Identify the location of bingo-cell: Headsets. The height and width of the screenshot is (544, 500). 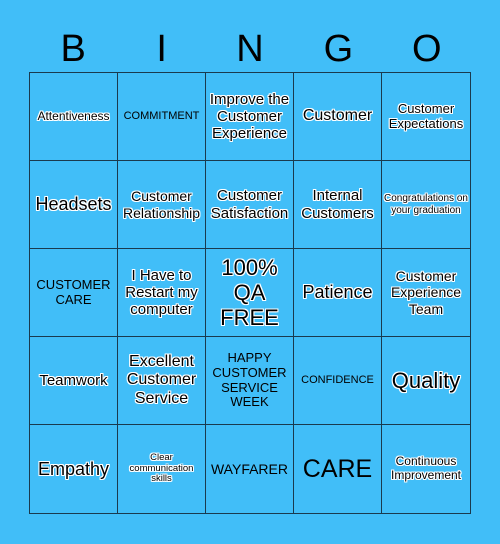
(74, 205).